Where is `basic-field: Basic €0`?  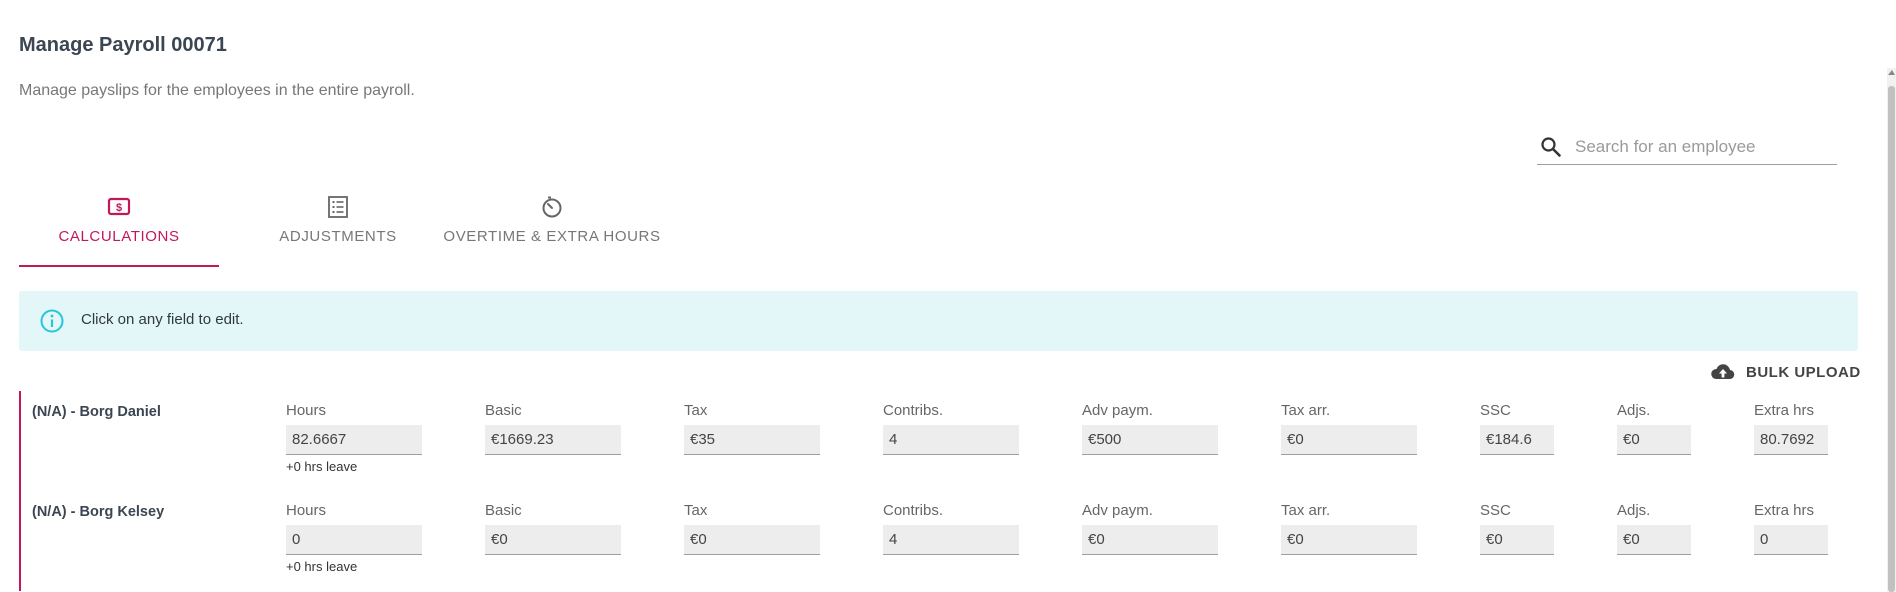 basic-field: Basic €0 is located at coordinates (553, 528).